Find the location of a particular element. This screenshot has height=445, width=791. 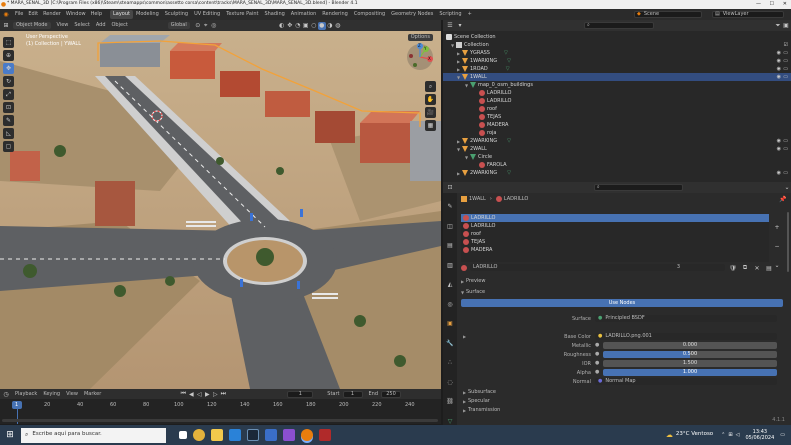

outliner-row-1warking: ▶ 1WARKING ▽ ◉ ▭ is located at coordinates (617, 61).